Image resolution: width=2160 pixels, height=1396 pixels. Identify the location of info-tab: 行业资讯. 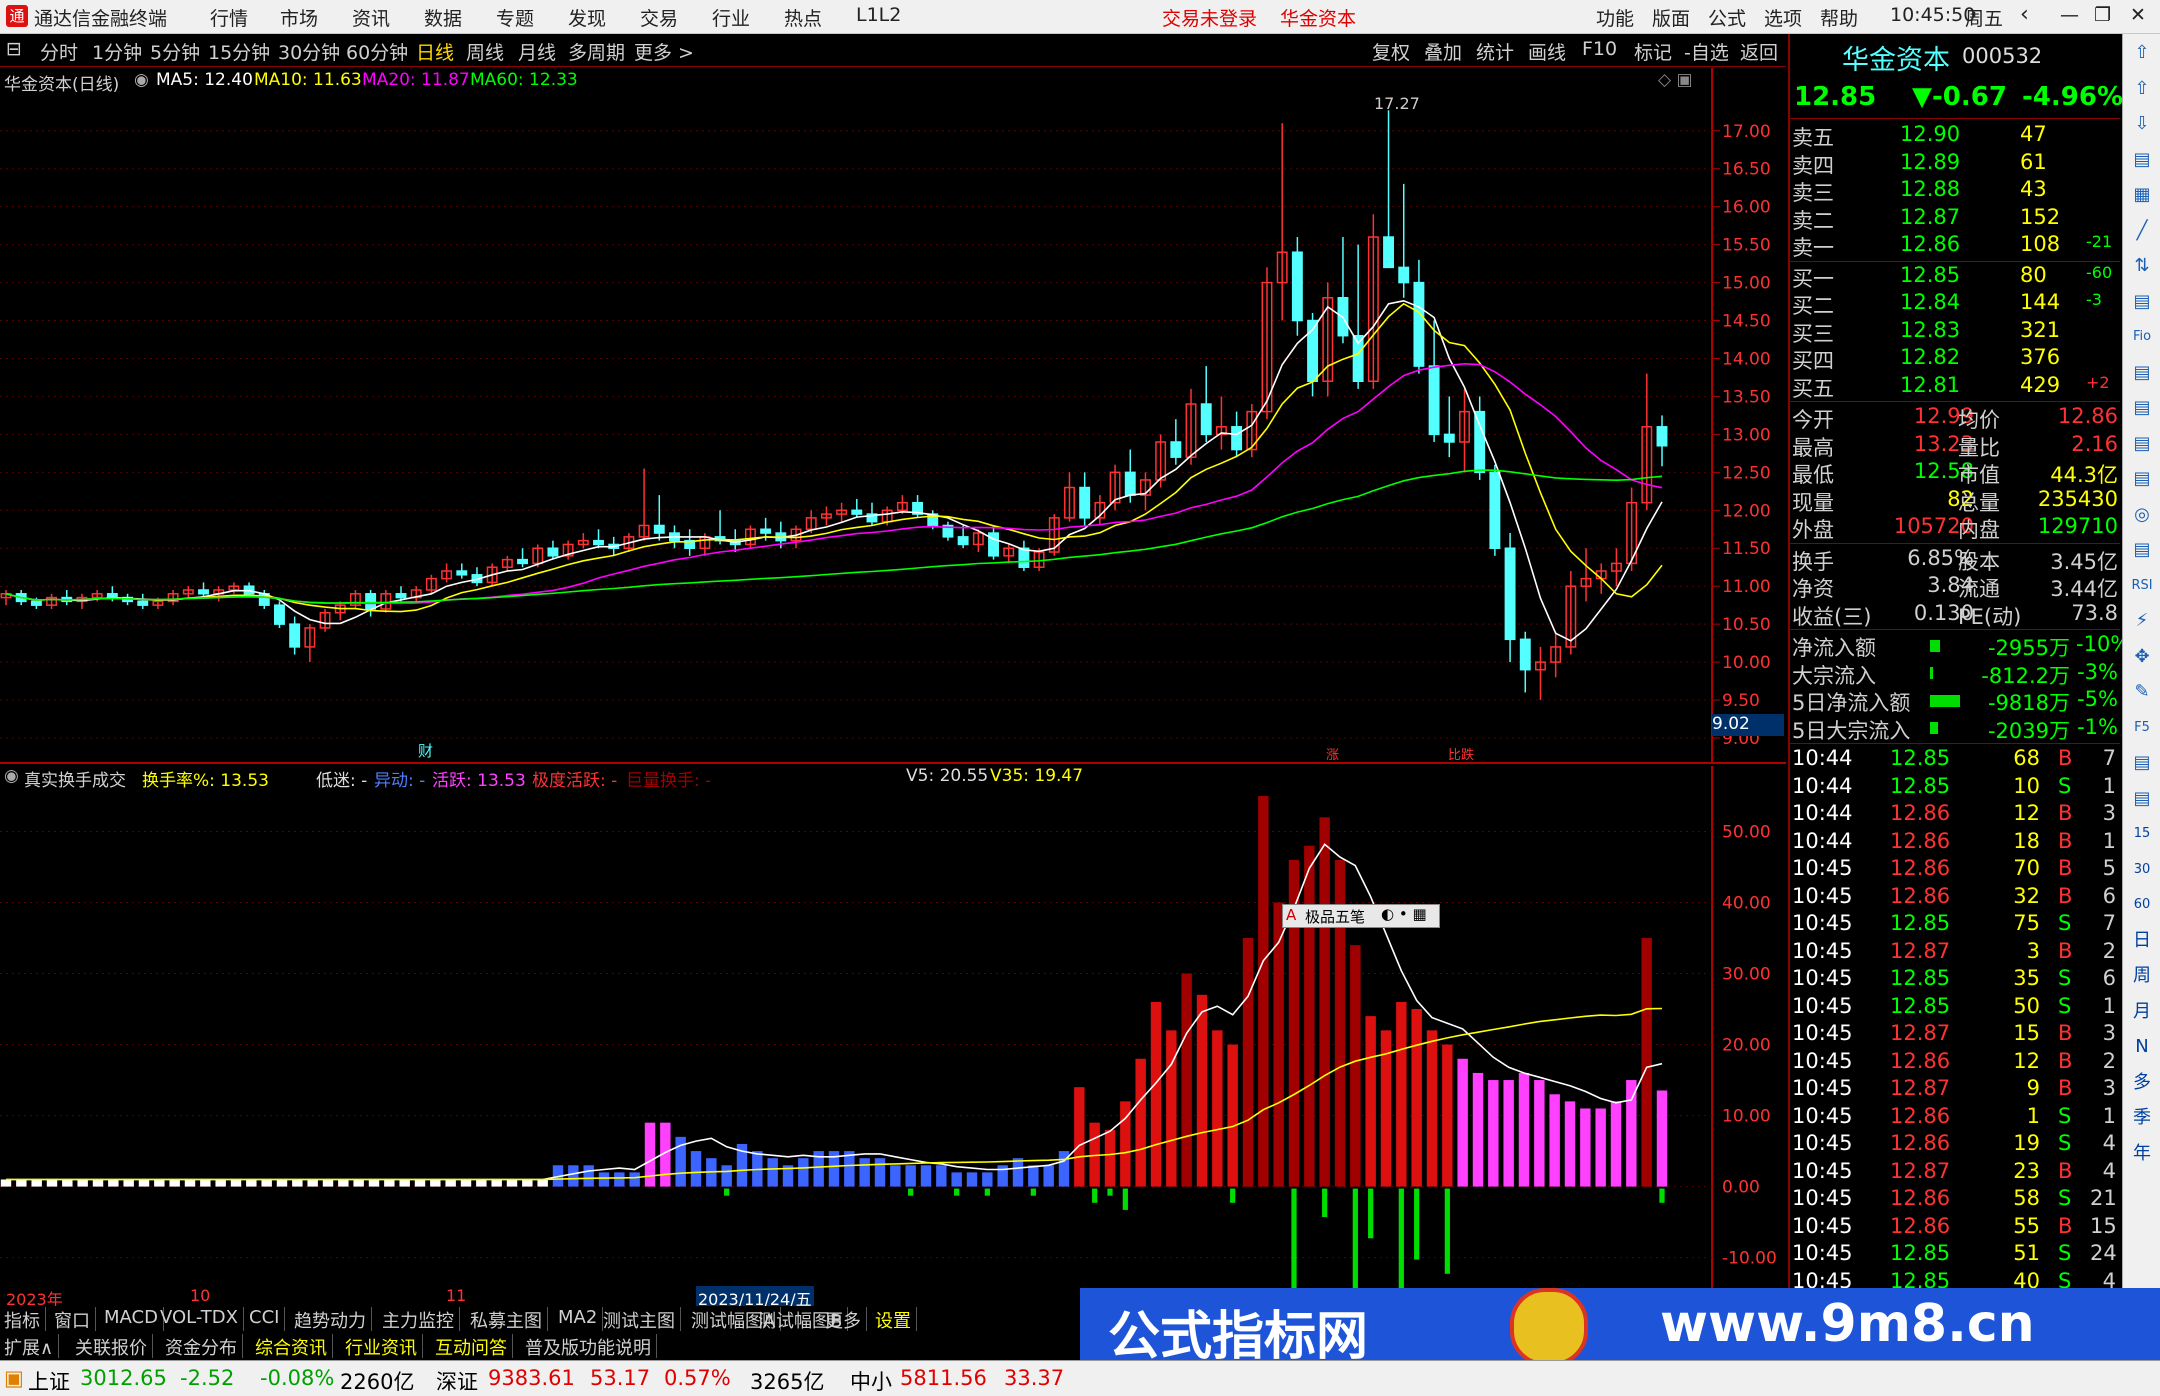
(384, 1346).